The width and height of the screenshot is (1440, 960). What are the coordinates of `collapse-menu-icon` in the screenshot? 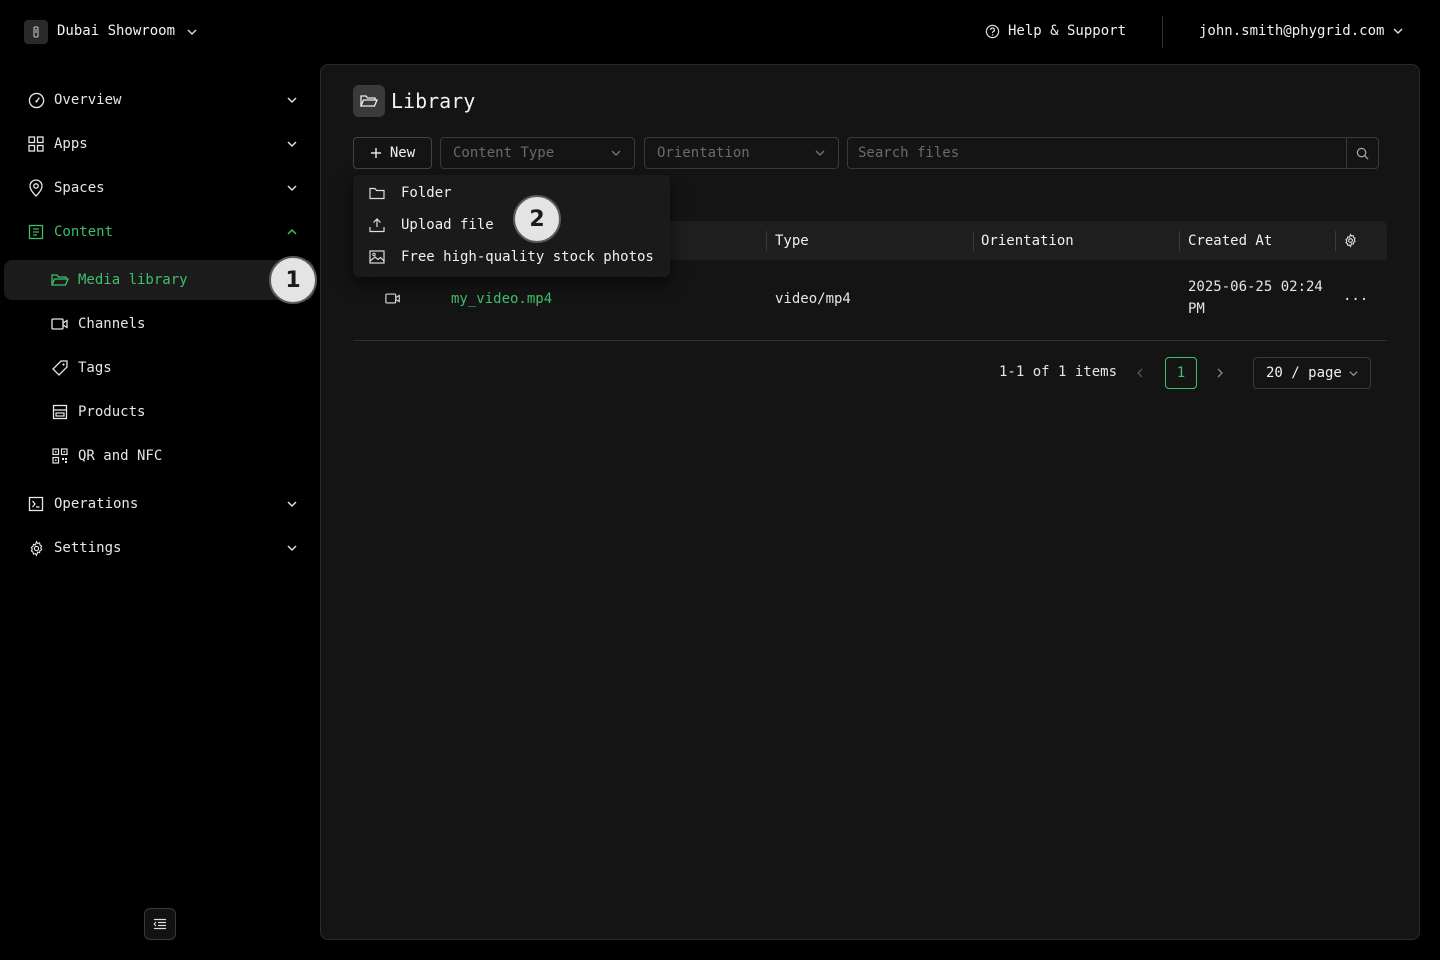 It's located at (160, 924).